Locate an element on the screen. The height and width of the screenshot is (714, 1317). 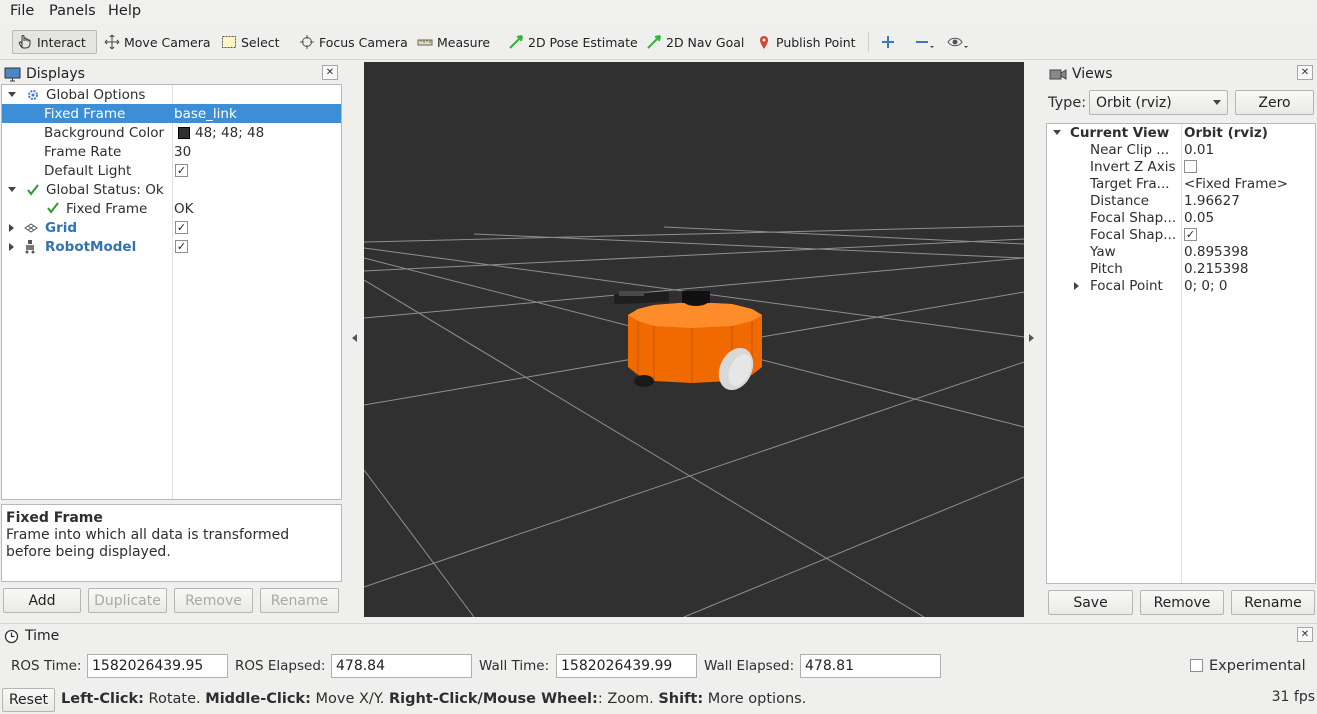
chevron-down-icon is located at coordinates (1217, 102).